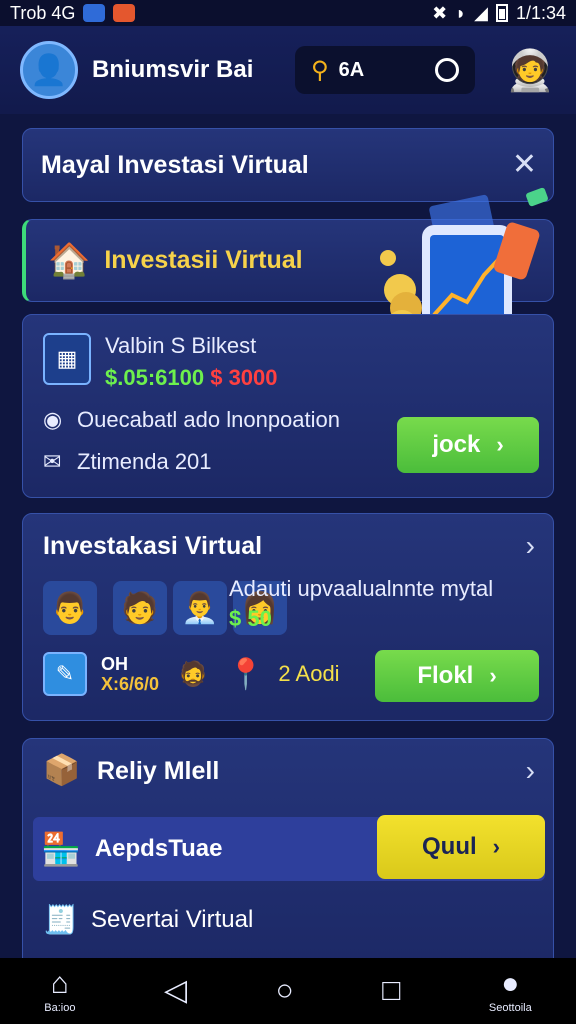 The height and width of the screenshot is (1024, 576). What do you see at coordinates (501, 13) in the screenshot?
I see `battery-icon` at bounding box center [501, 13].